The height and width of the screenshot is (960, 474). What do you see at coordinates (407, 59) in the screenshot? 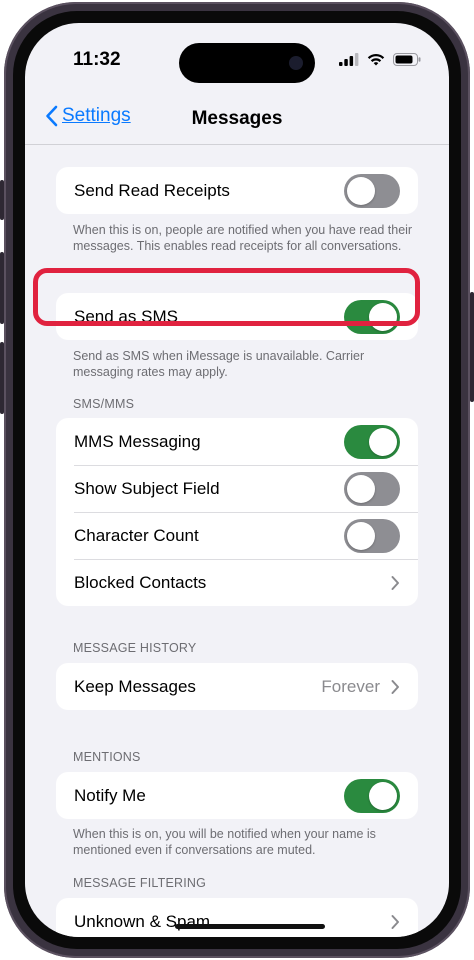
I see `battery-icon` at bounding box center [407, 59].